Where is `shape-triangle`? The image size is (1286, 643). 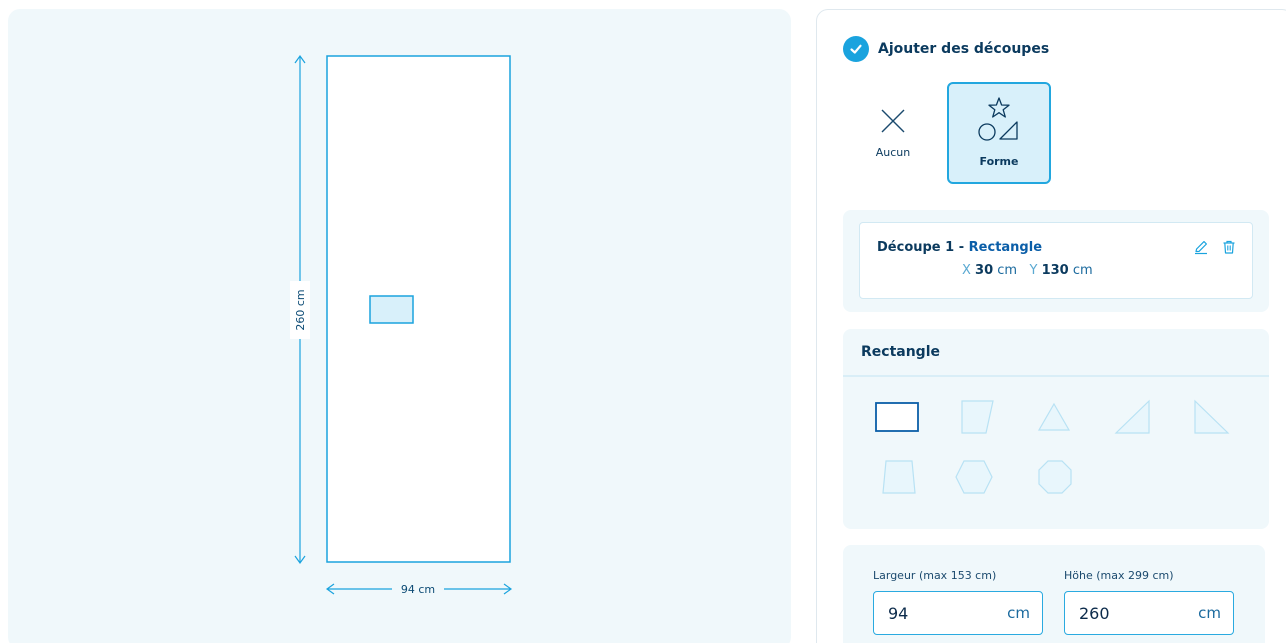 shape-triangle is located at coordinates (1054, 417).